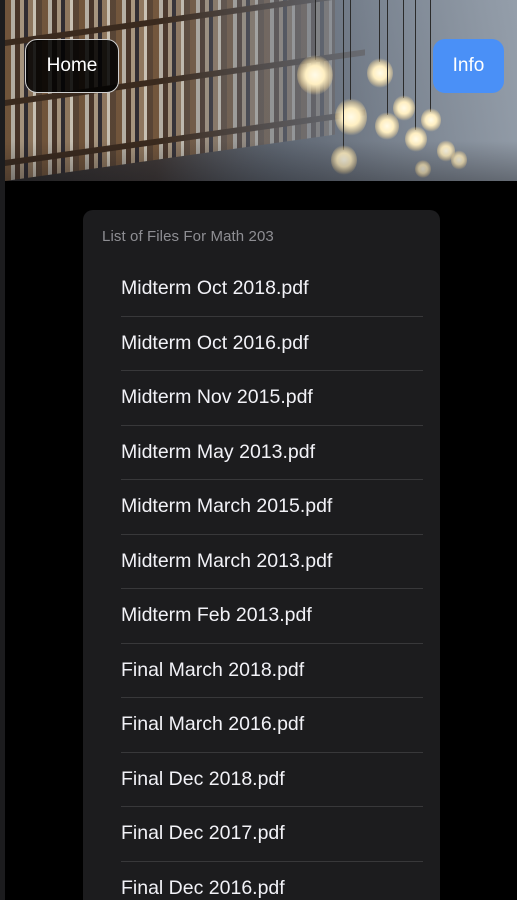 The height and width of the screenshot is (900, 517). Describe the element at coordinates (272, 398) in the screenshot. I see `file-item: Midterm Nov 2015.pdf` at that location.